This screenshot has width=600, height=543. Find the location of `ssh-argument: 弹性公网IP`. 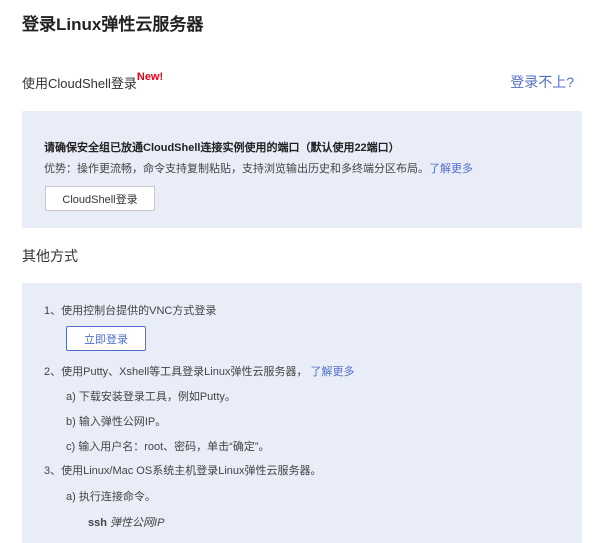

ssh-argument: 弹性公网IP is located at coordinates (137, 523).